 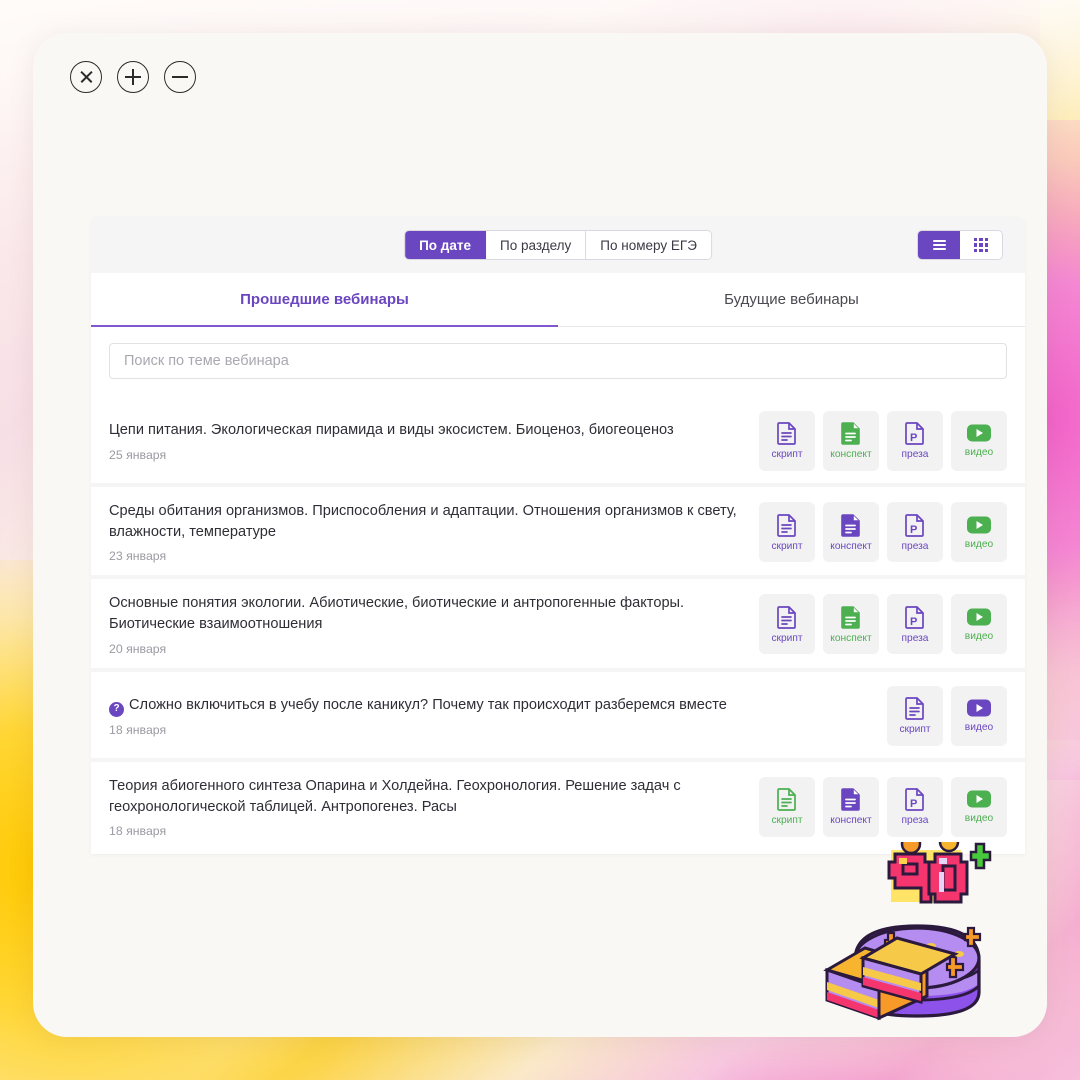 I want to click on tabs: Прошедшие вебинары Будущие вебинары, so click(x=558, y=300).